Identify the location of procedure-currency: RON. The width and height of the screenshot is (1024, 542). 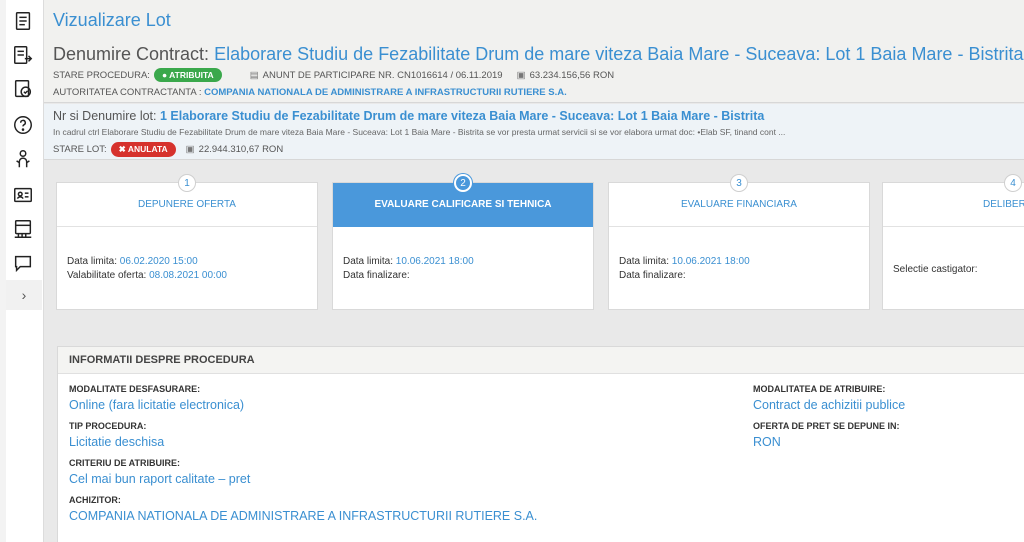
(603, 75).